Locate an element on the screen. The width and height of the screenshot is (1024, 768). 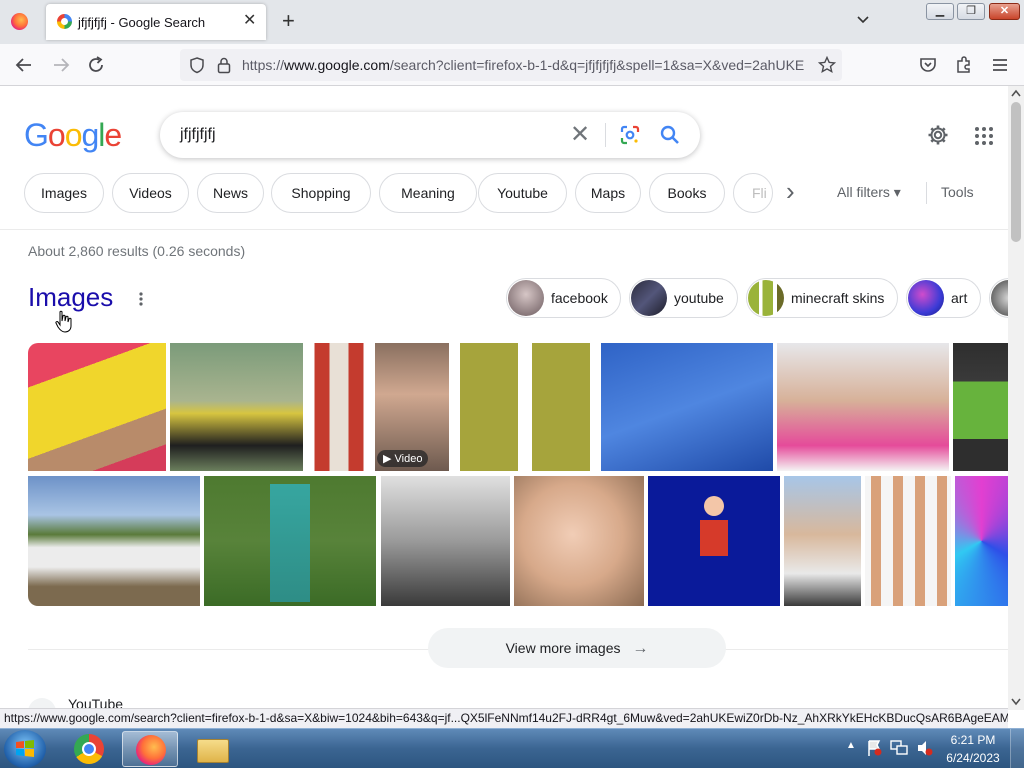
google-logo-letter: g is located at coordinates (90, 135).